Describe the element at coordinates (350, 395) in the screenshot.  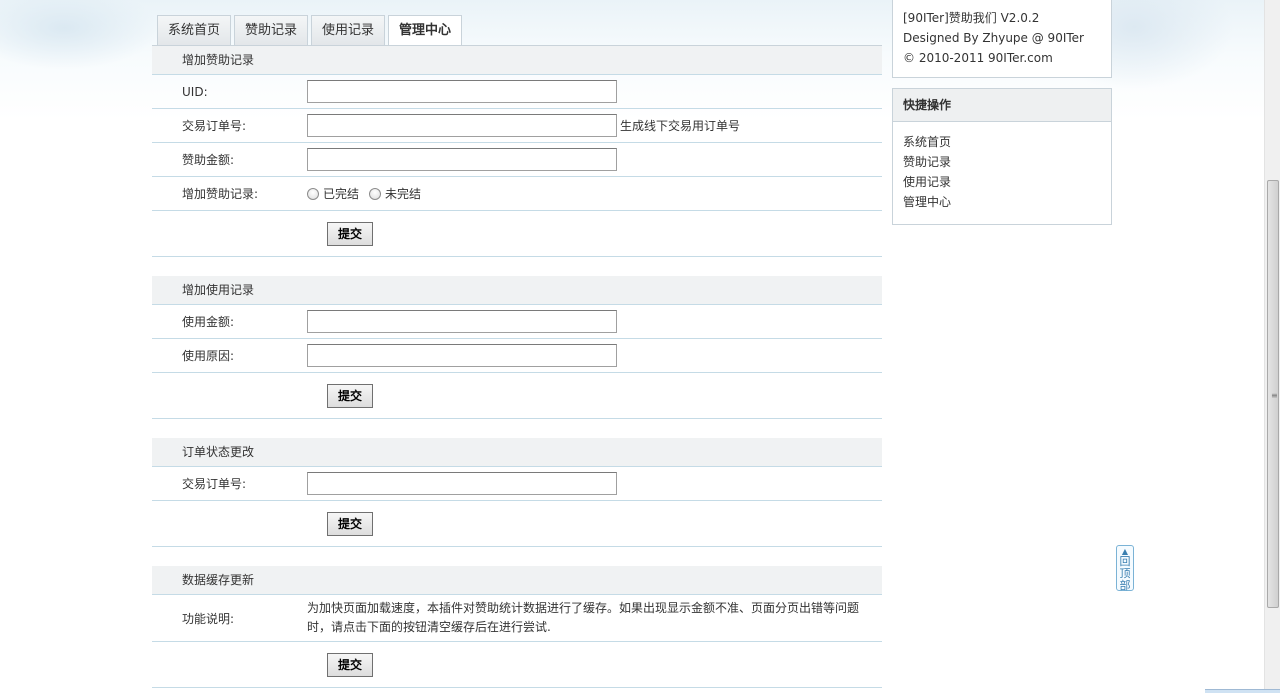
I see `submit-button-add-usage: 提交` at that location.